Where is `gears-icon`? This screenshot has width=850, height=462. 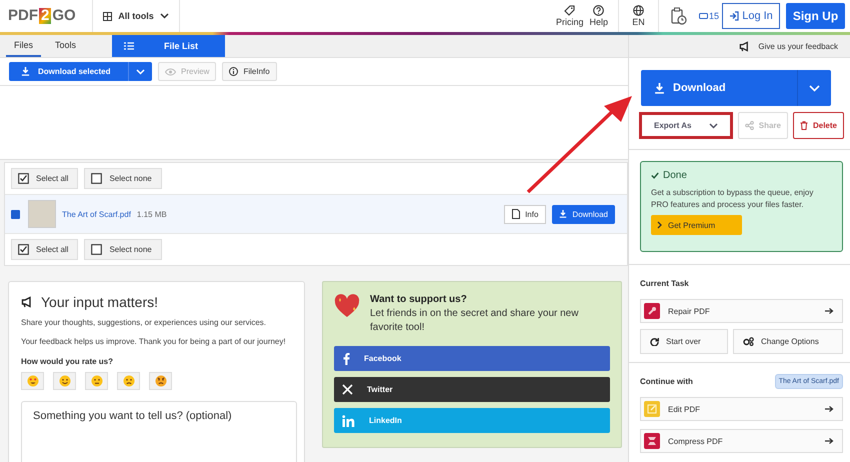
gears-icon is located at coordinates (748, 341).